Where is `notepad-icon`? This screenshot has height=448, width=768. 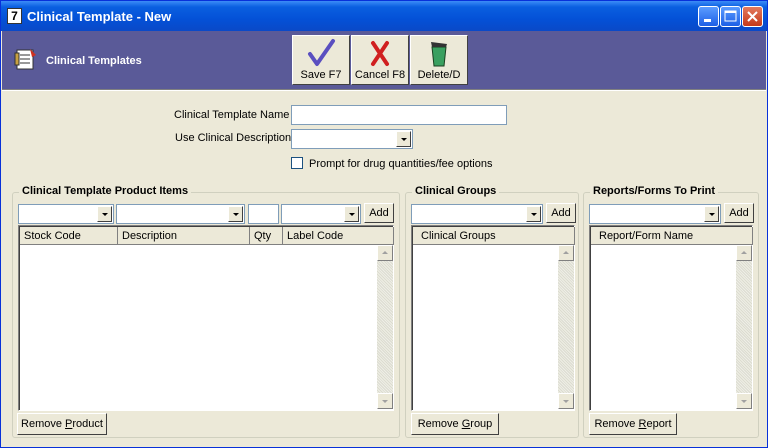 notepad-icon is located at coordinates (25, 59).